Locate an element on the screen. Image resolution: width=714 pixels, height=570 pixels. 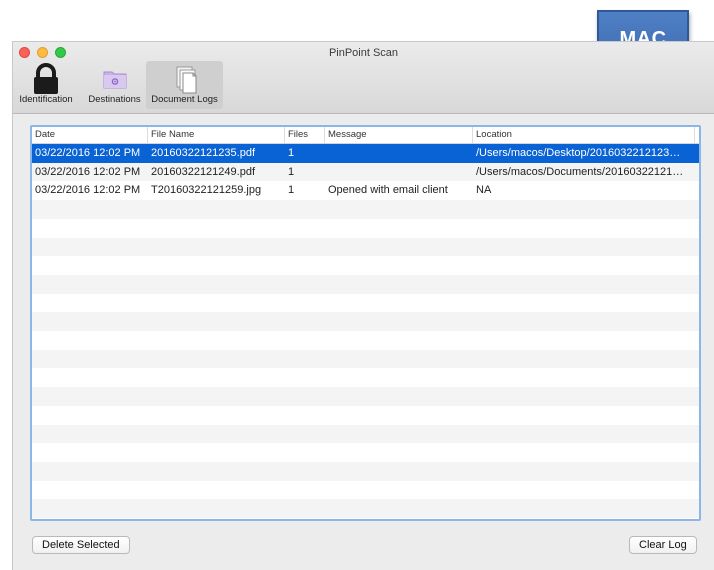
cell-message: Opened with email client is located at coordinates (388, 190).